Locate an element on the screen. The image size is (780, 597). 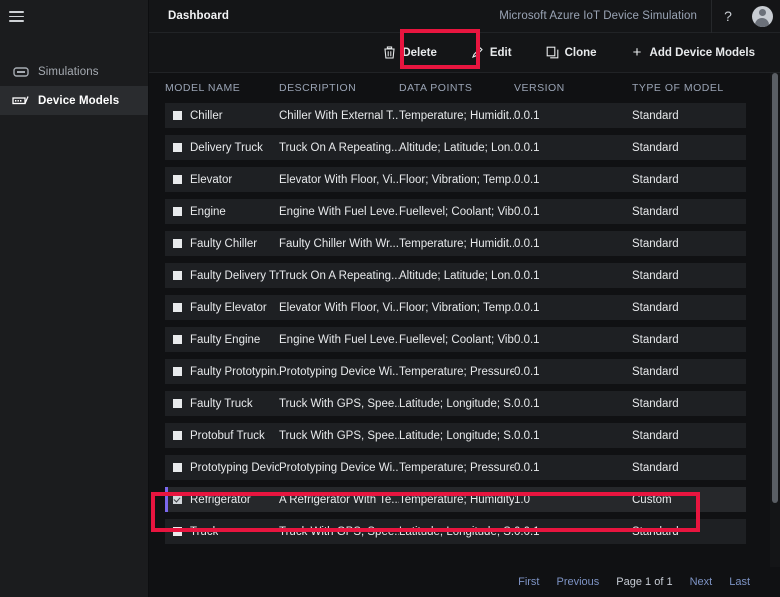
copy-icon is located at coordinates (552, 52).